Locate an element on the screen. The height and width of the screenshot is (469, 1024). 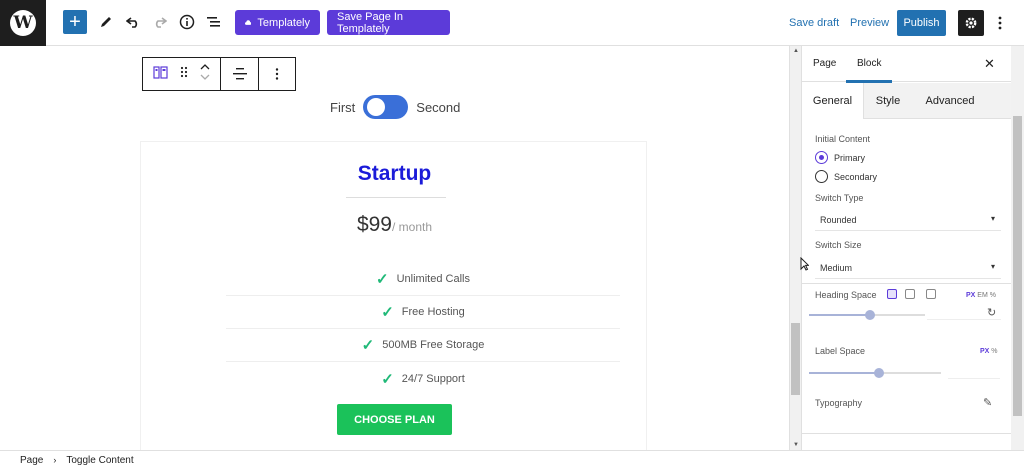
switch-type-select: Rounded ▾ is located at coordinates (908, 220).